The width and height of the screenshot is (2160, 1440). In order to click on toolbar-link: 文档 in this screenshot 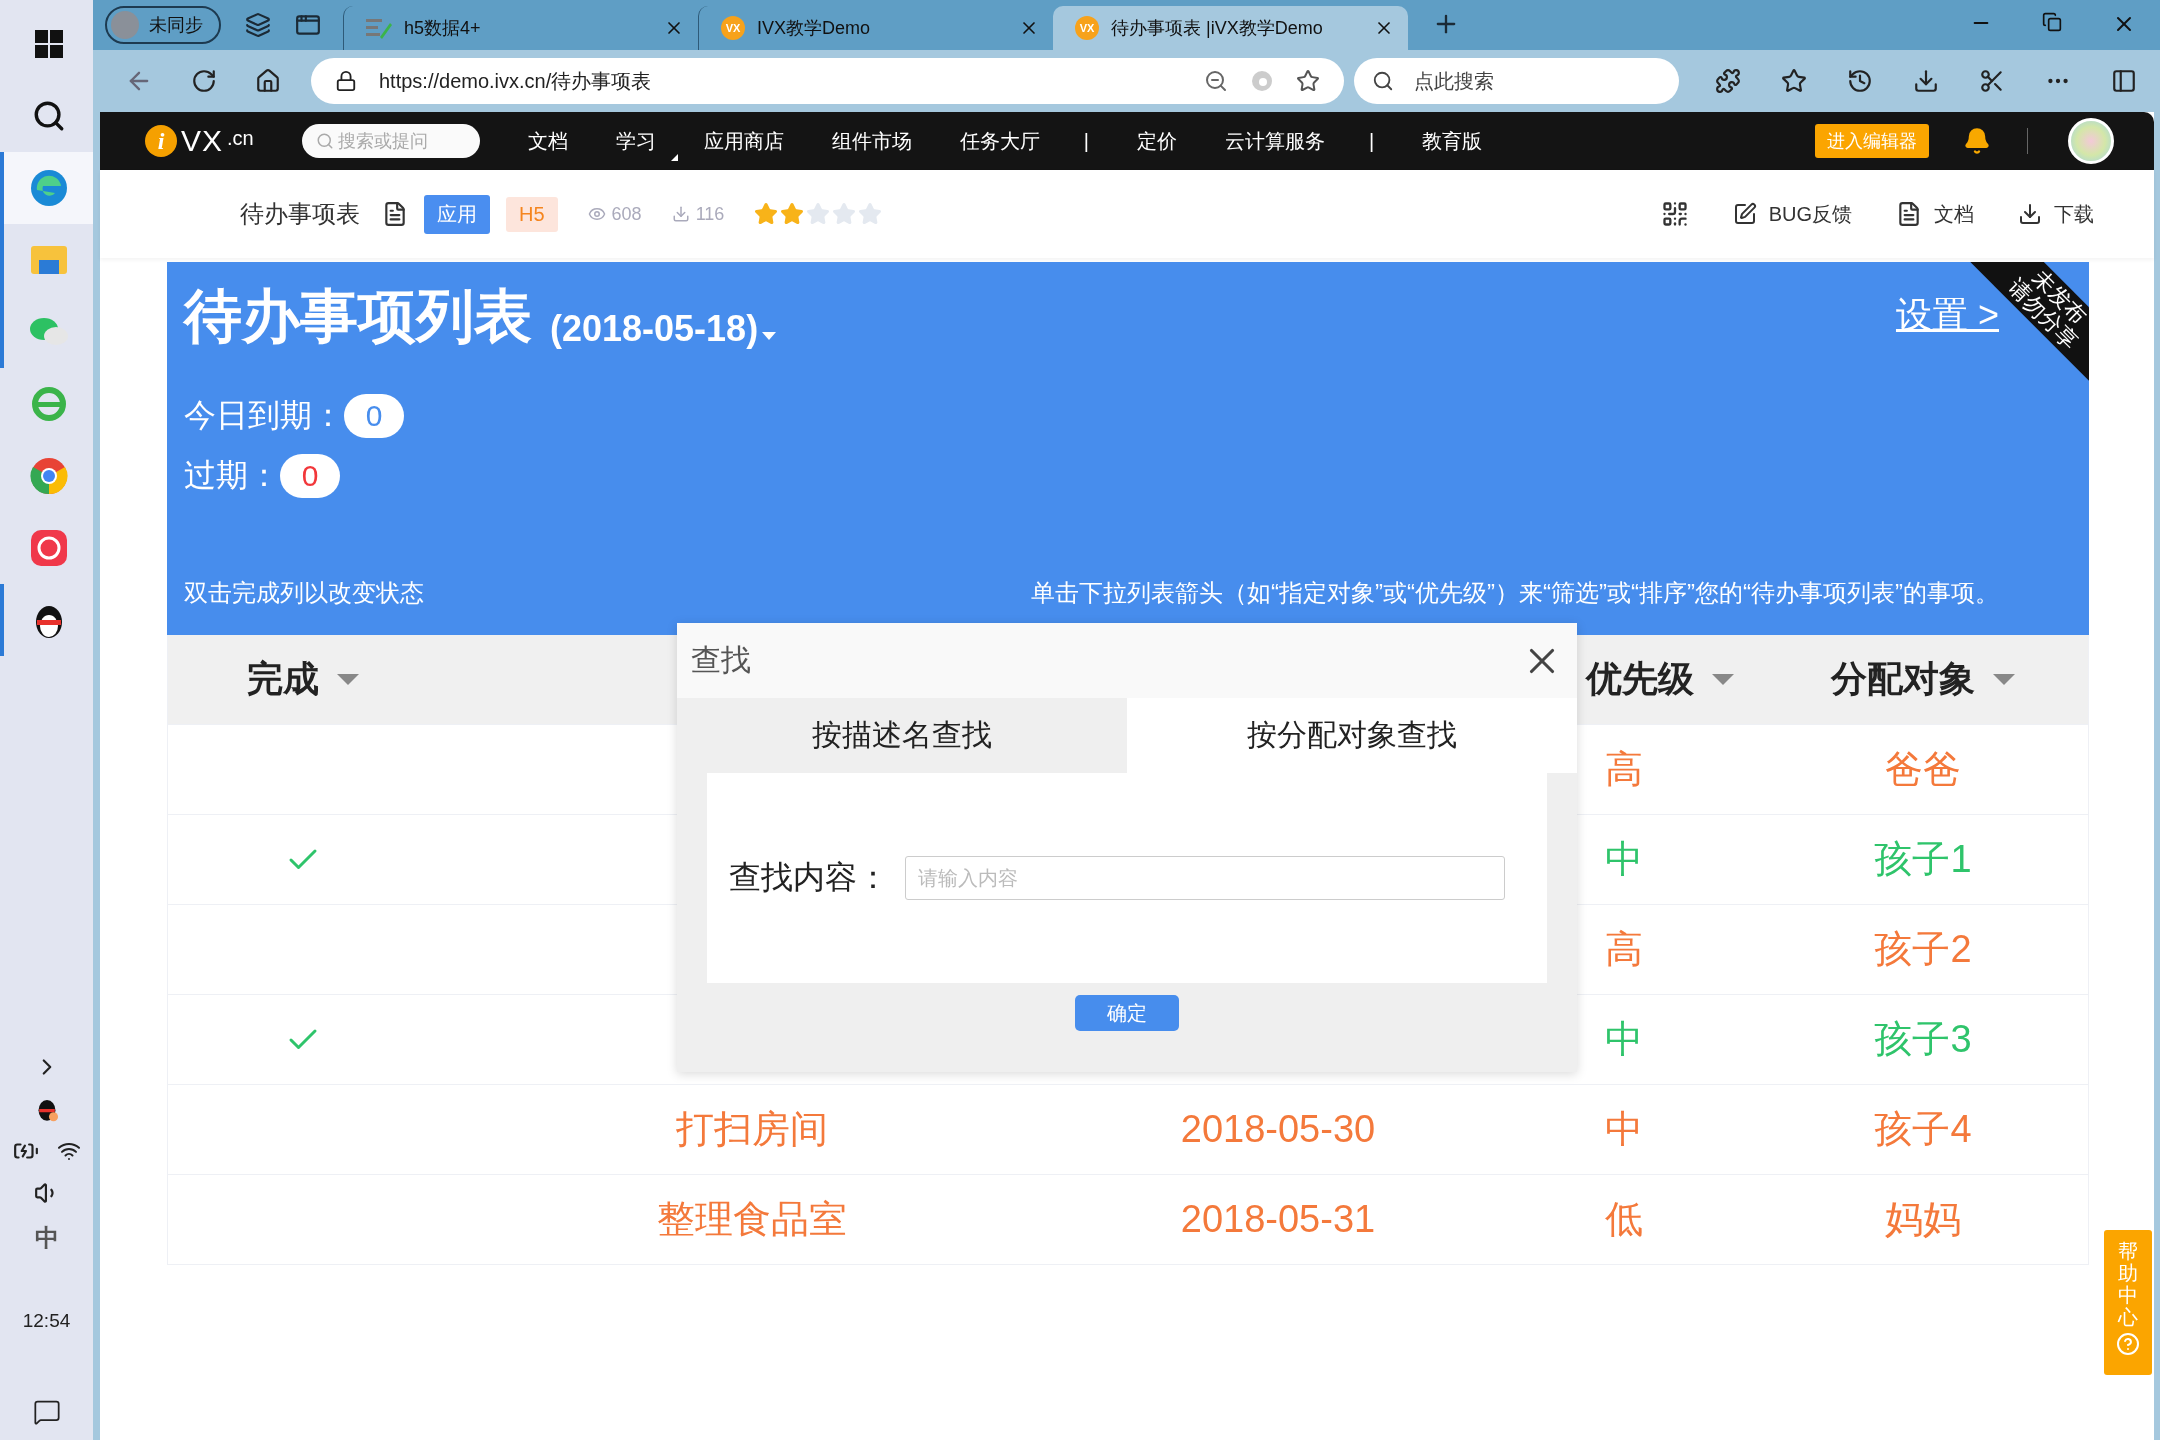, I will do `click(1935, 214)`.